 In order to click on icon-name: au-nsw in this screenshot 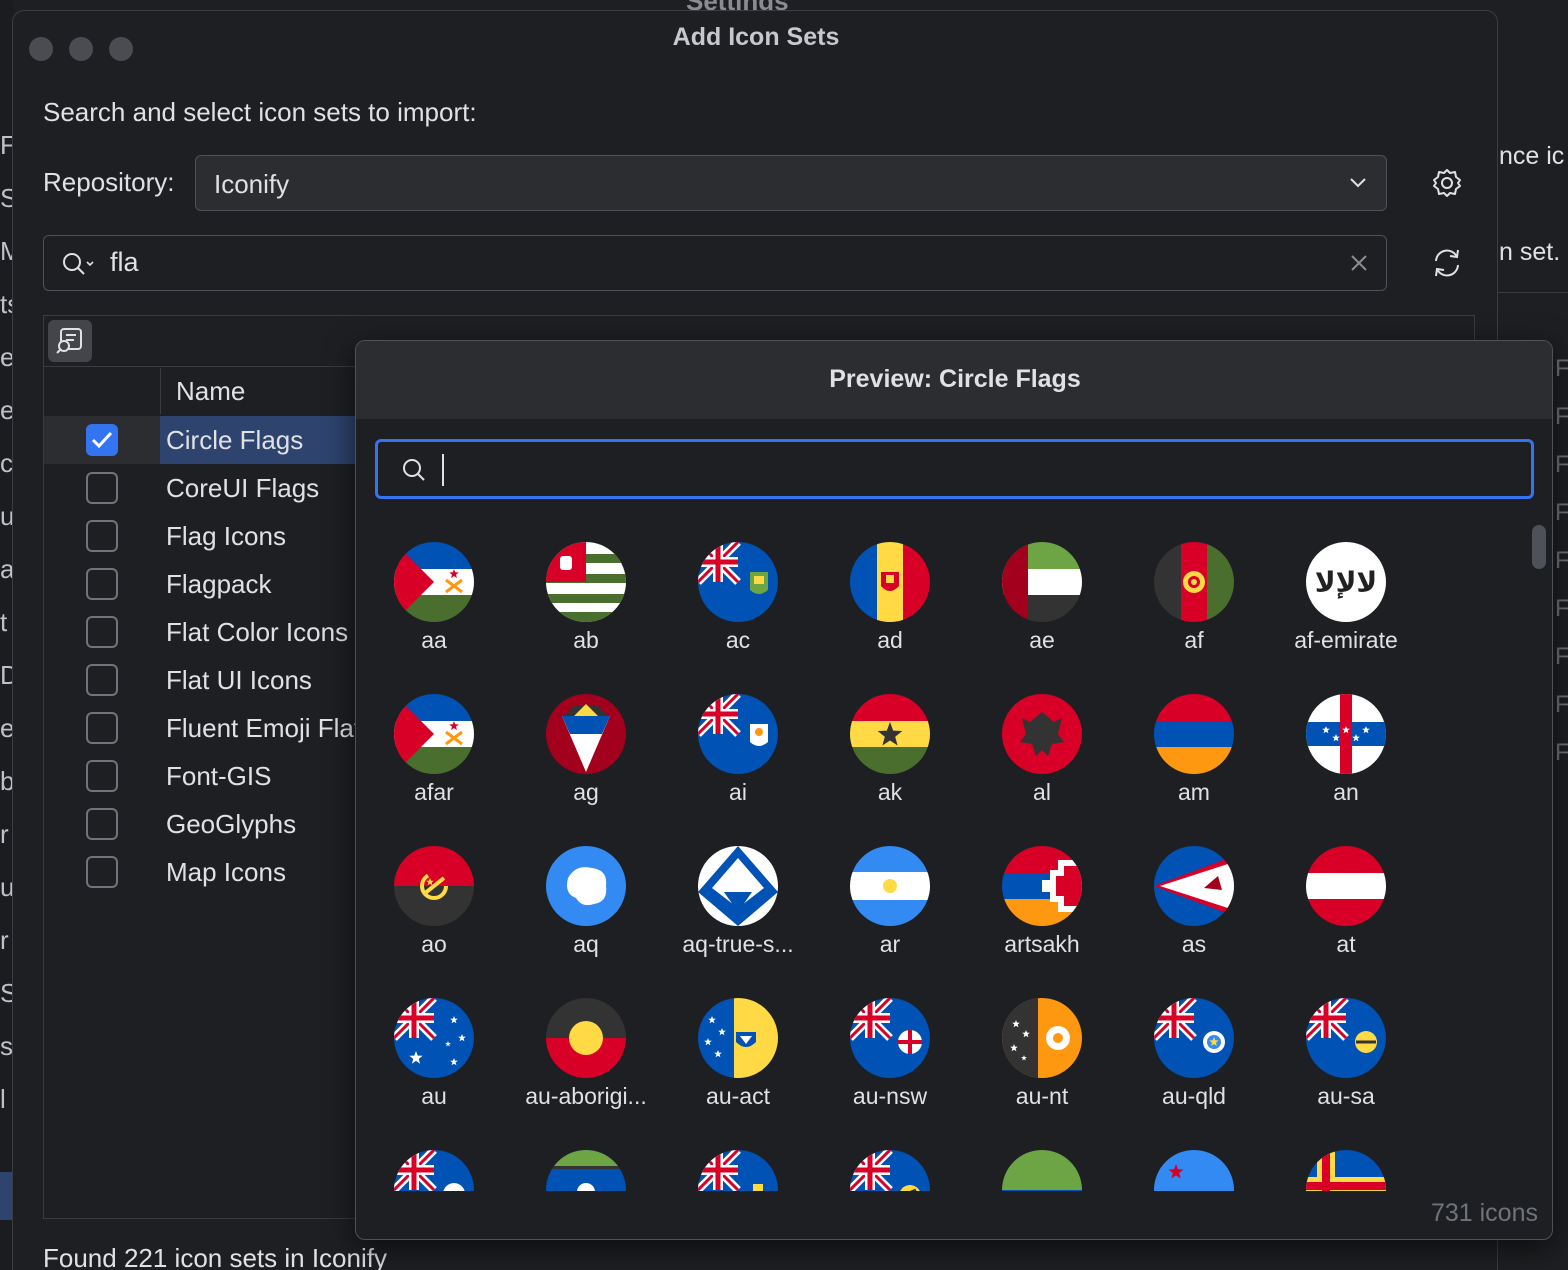, I will do `click(890, 1096)`.